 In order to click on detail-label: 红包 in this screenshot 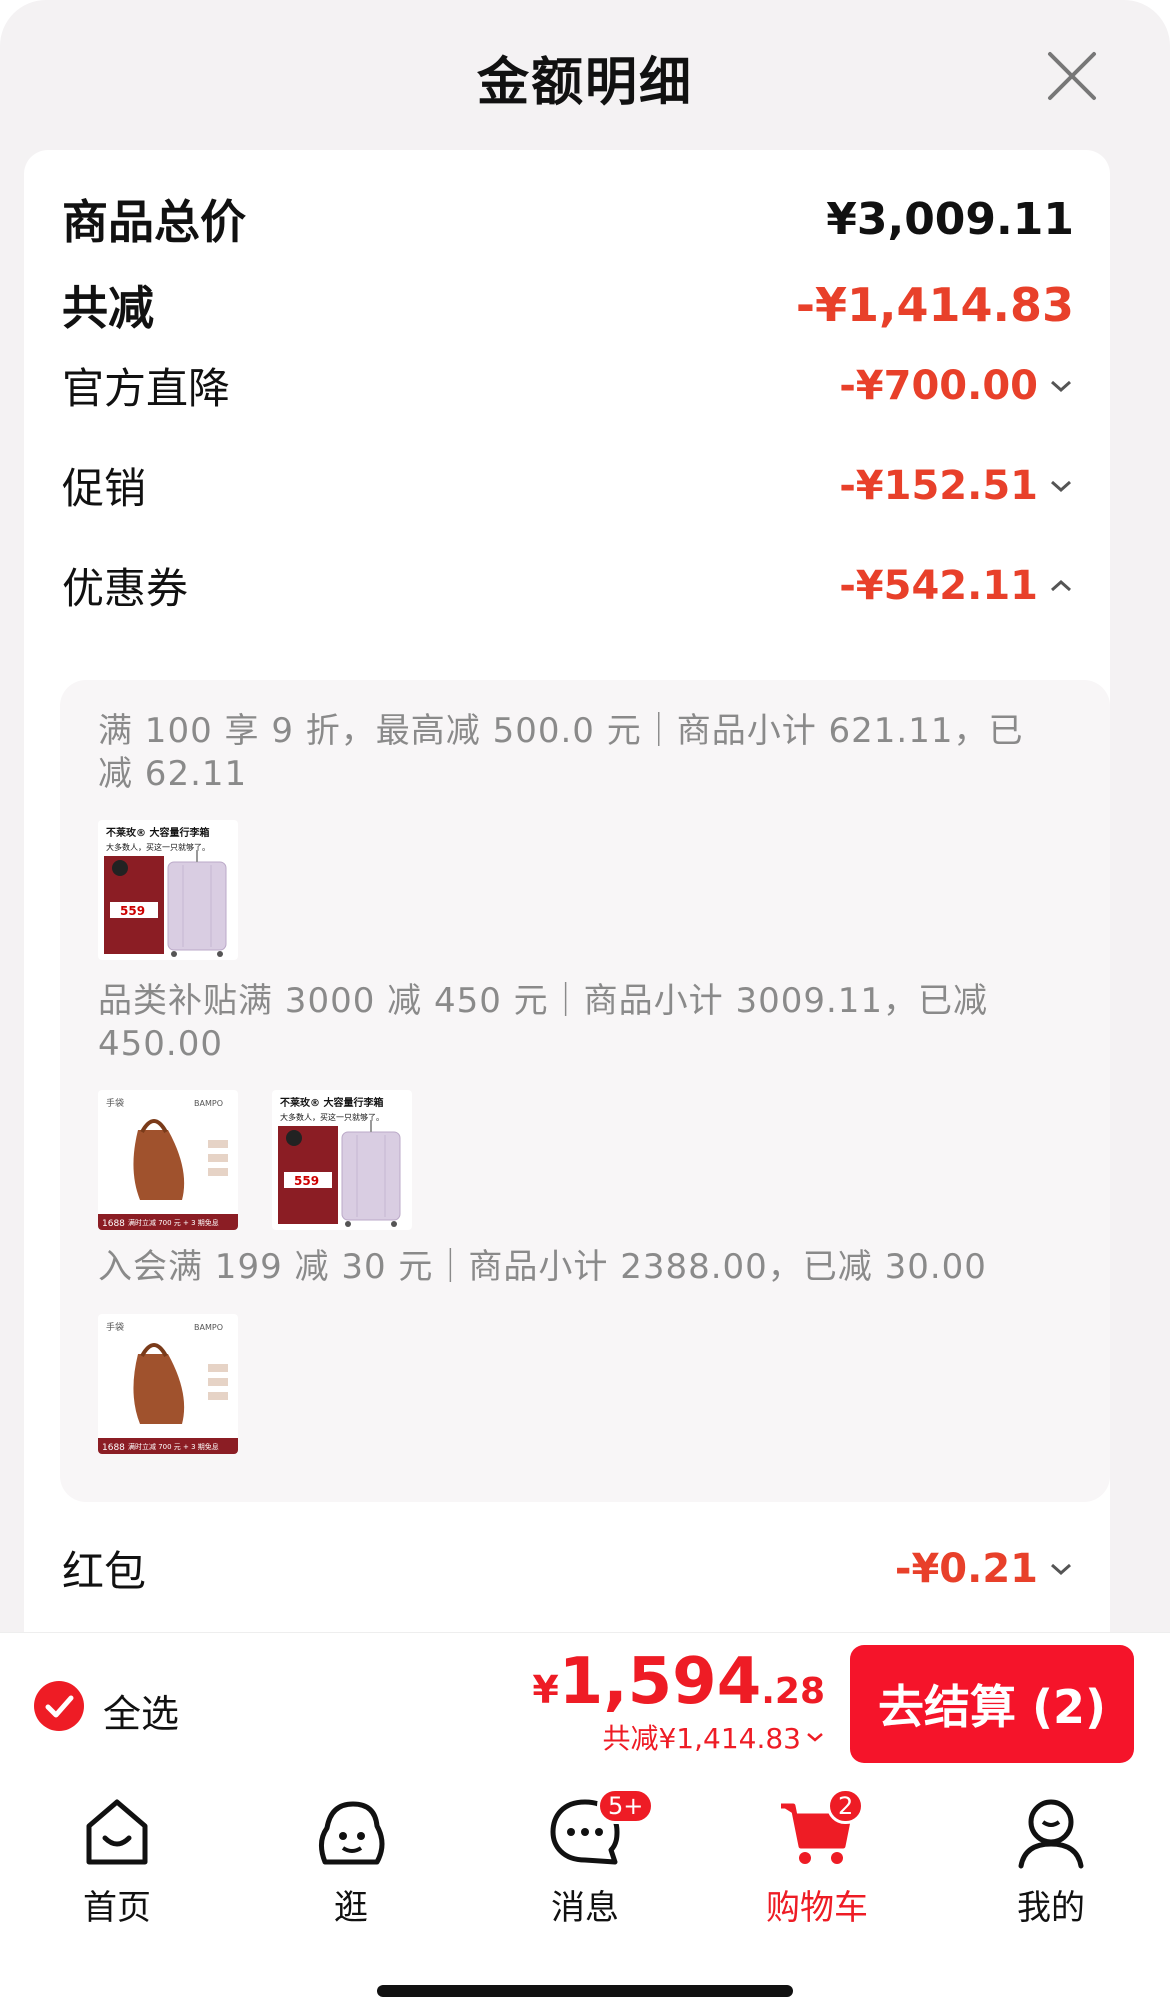, I will do `click(104, 1571)`.